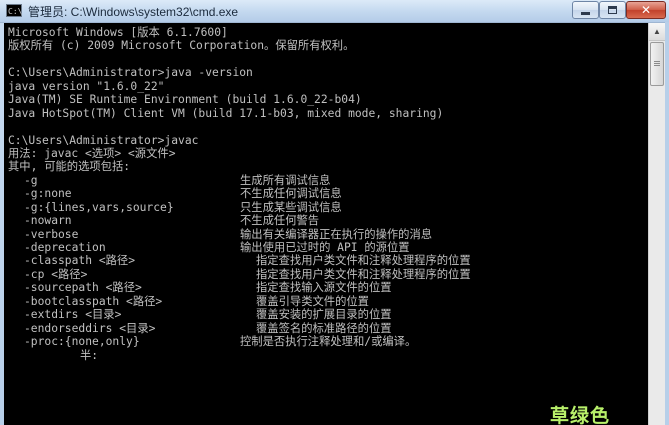 The width and height of the screenshot is (669, 425). Describe the element at coordinates (328, 355) in the screenshot. I see `option-row: 半:` at that location.